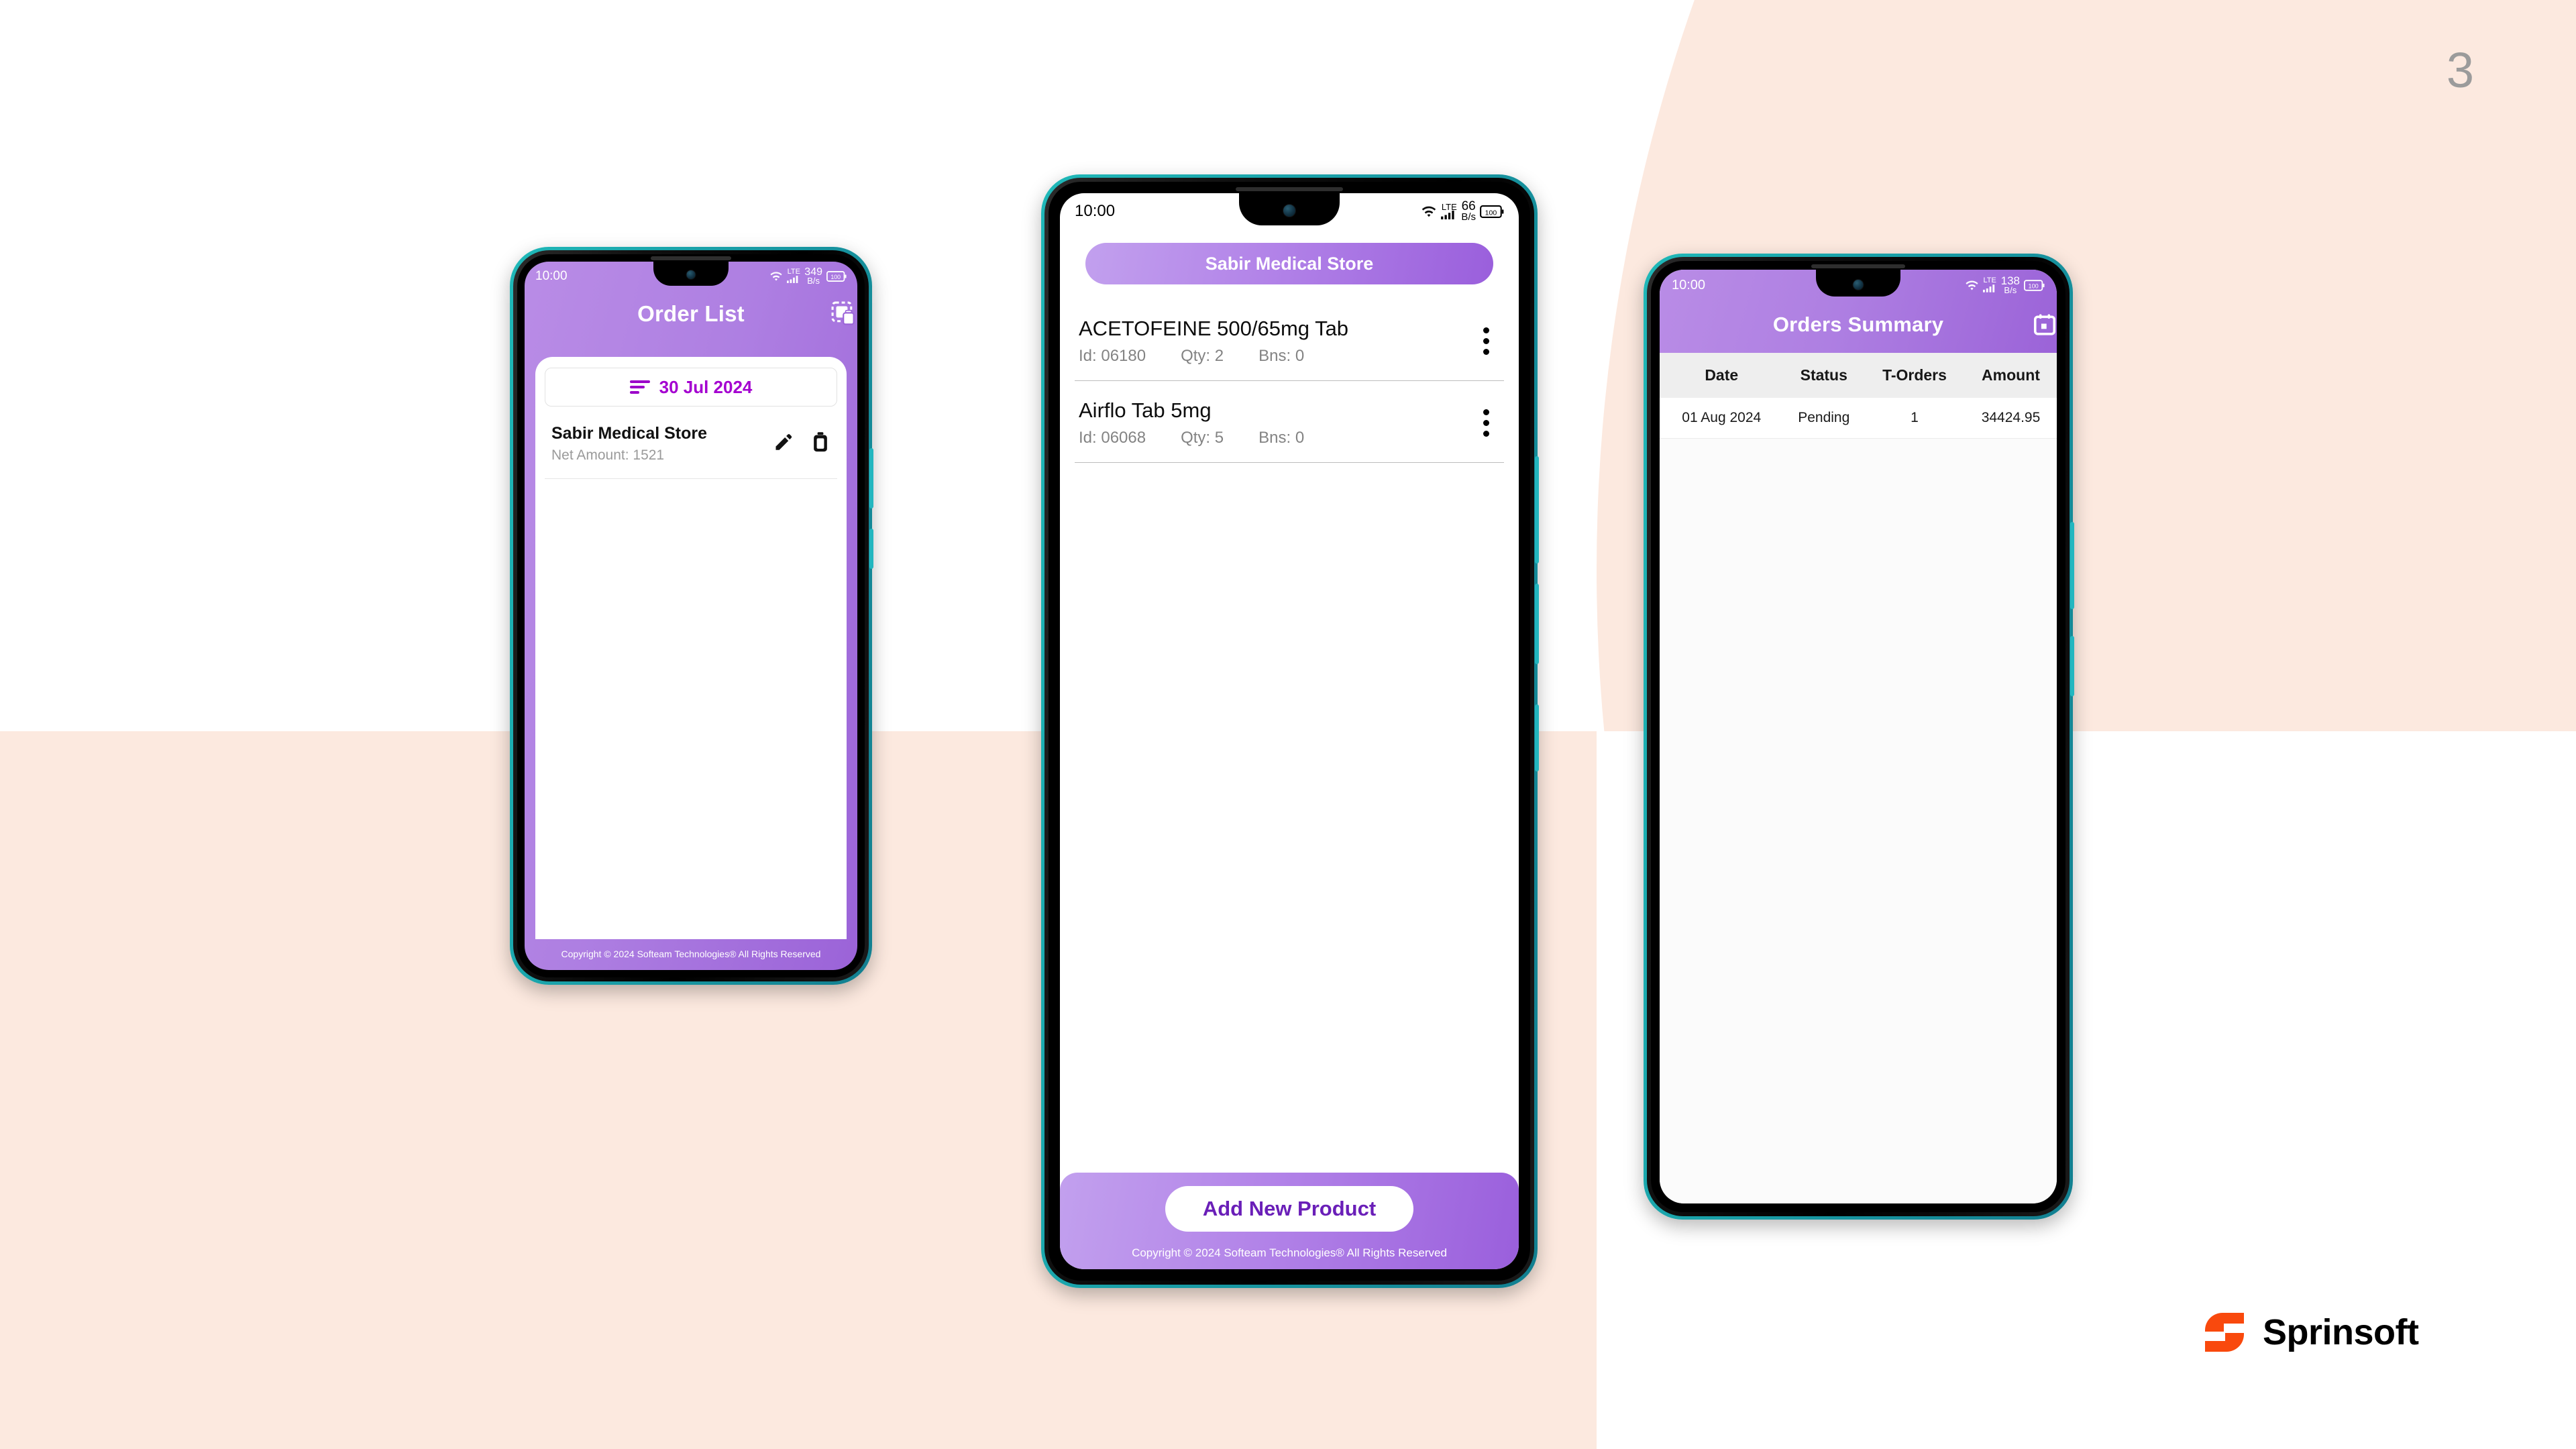 This screenshot has width=2576, height=1449. Describe the element at coordinates (2460, 70) in the screenshot. I see `page-number: 3` at that location.